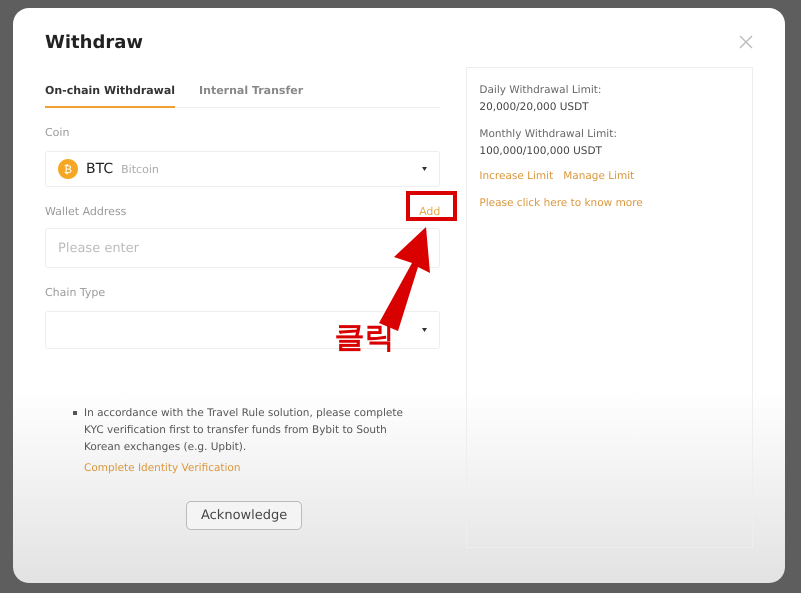 The image size is (801, 593). Describe the element at coordinates (242, 169) in the screenshot. I see `coin-select: ₿ BTC Bitcoin` at that location.